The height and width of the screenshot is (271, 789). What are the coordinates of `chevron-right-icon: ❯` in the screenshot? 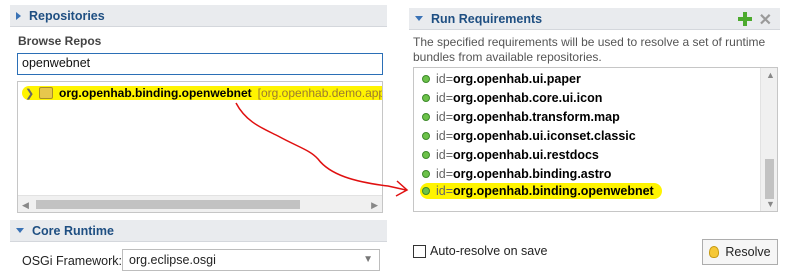 It's located at (32, 93).